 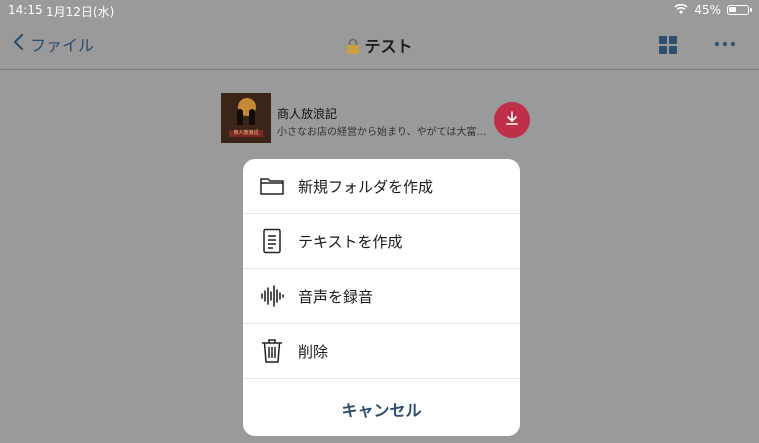 I want to click on wifi-icon, so click(x=681, y=10).